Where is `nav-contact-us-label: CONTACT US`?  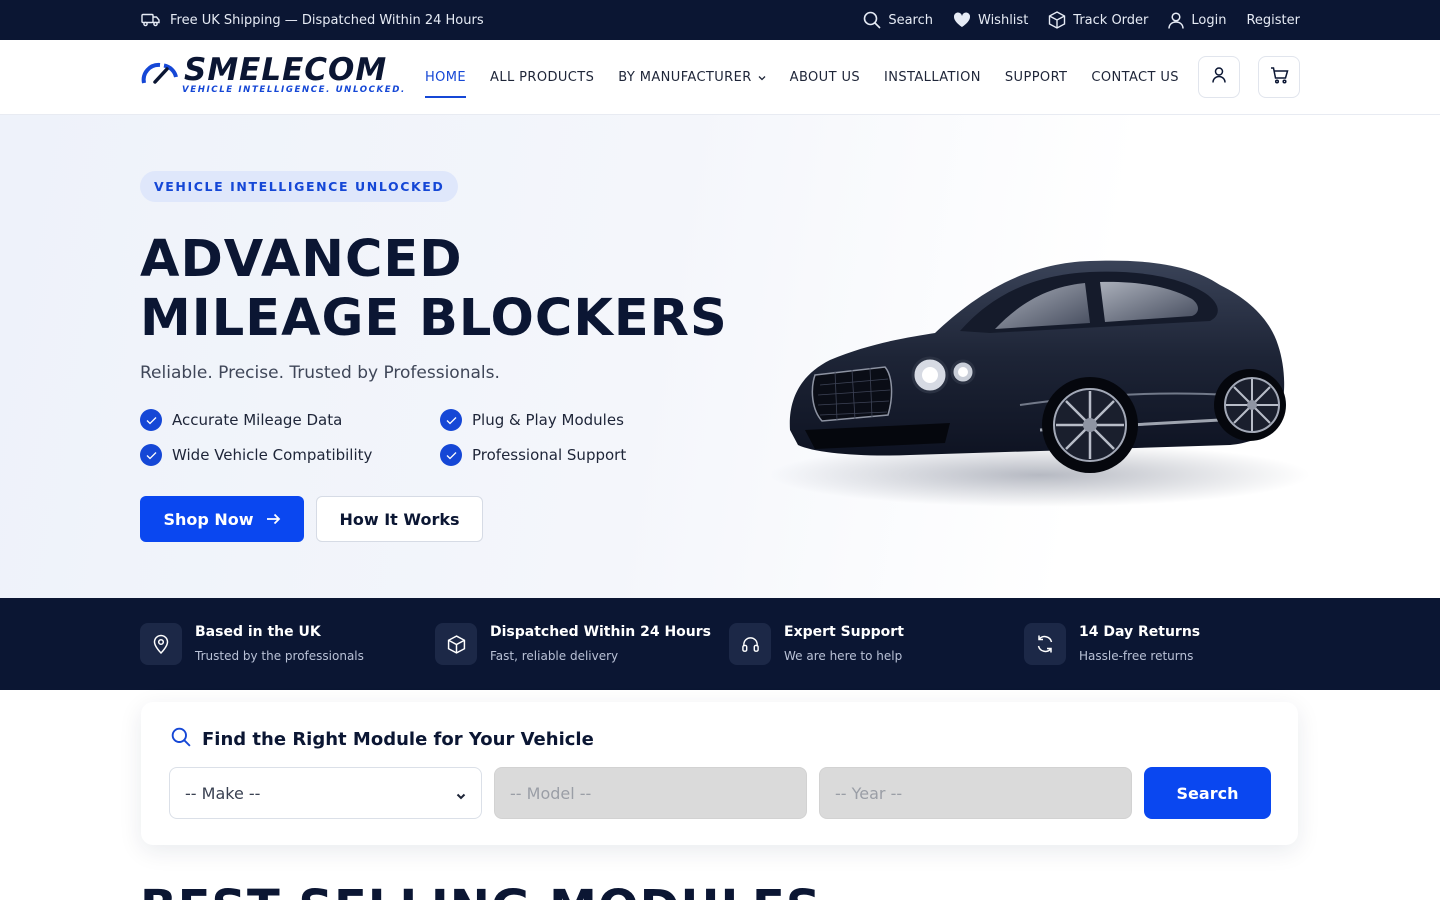 nav-contact-us-label: CONTACT US is located at coordinates (1135, 77).